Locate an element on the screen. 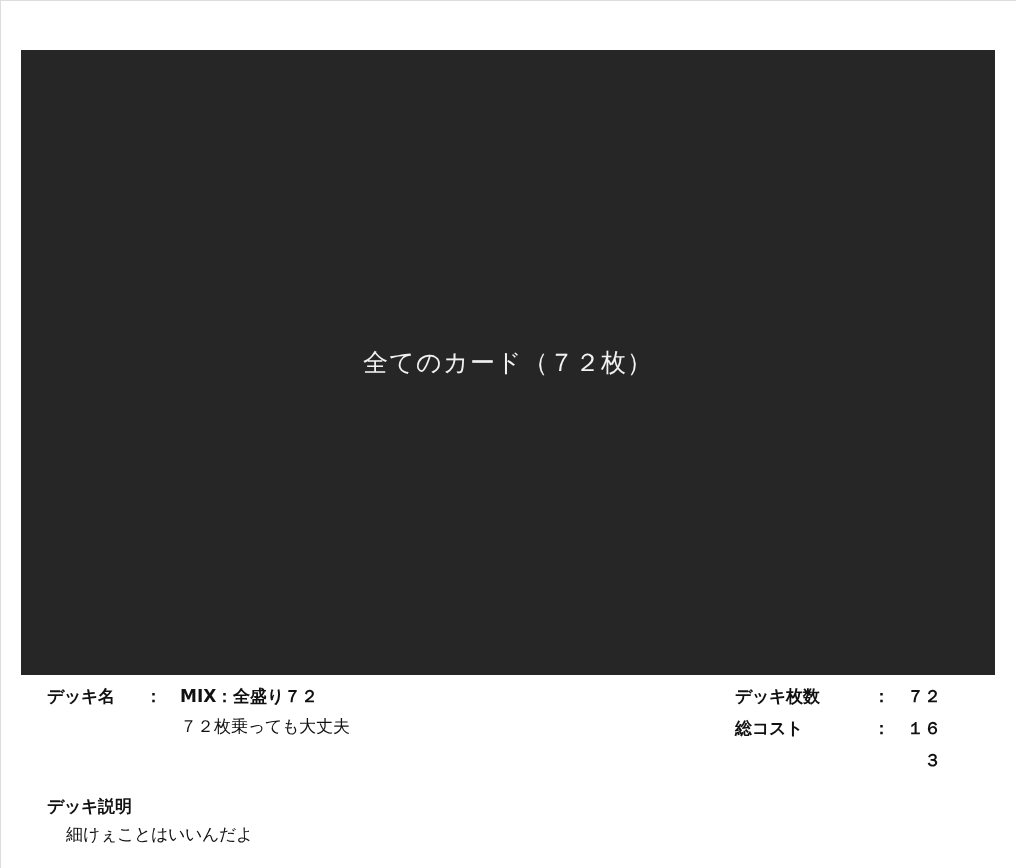 Image resolution: width=1016 pixels, height=868 pixels. stat-value: １６３ is located at coordinates (923, 744).